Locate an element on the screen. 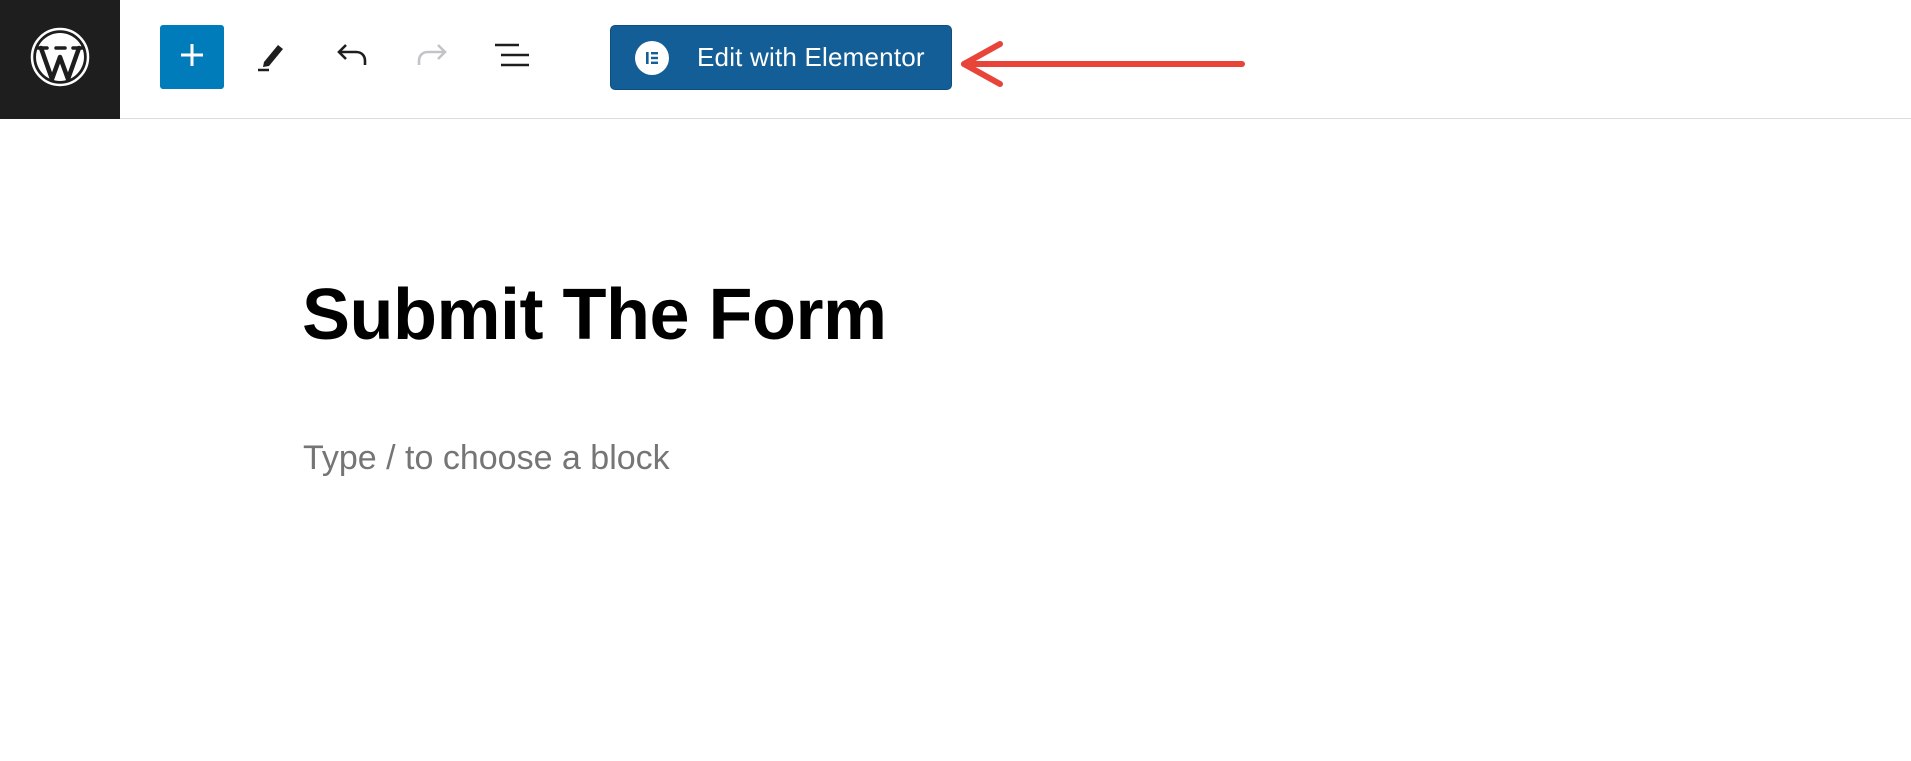 Image resolution: width=1911 pixels, height=761 pixels. undo-icon is located at coordinates (352, 57).